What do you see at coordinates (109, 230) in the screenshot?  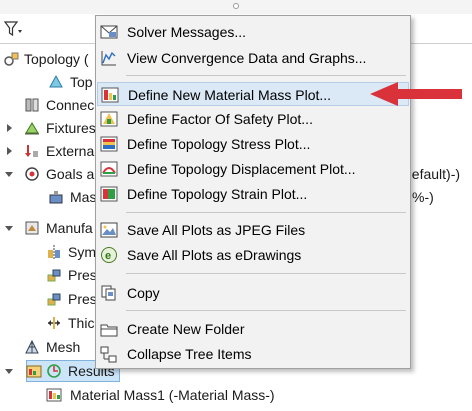 I see `save-jpeg-icon` at bounding box center [109, 230].